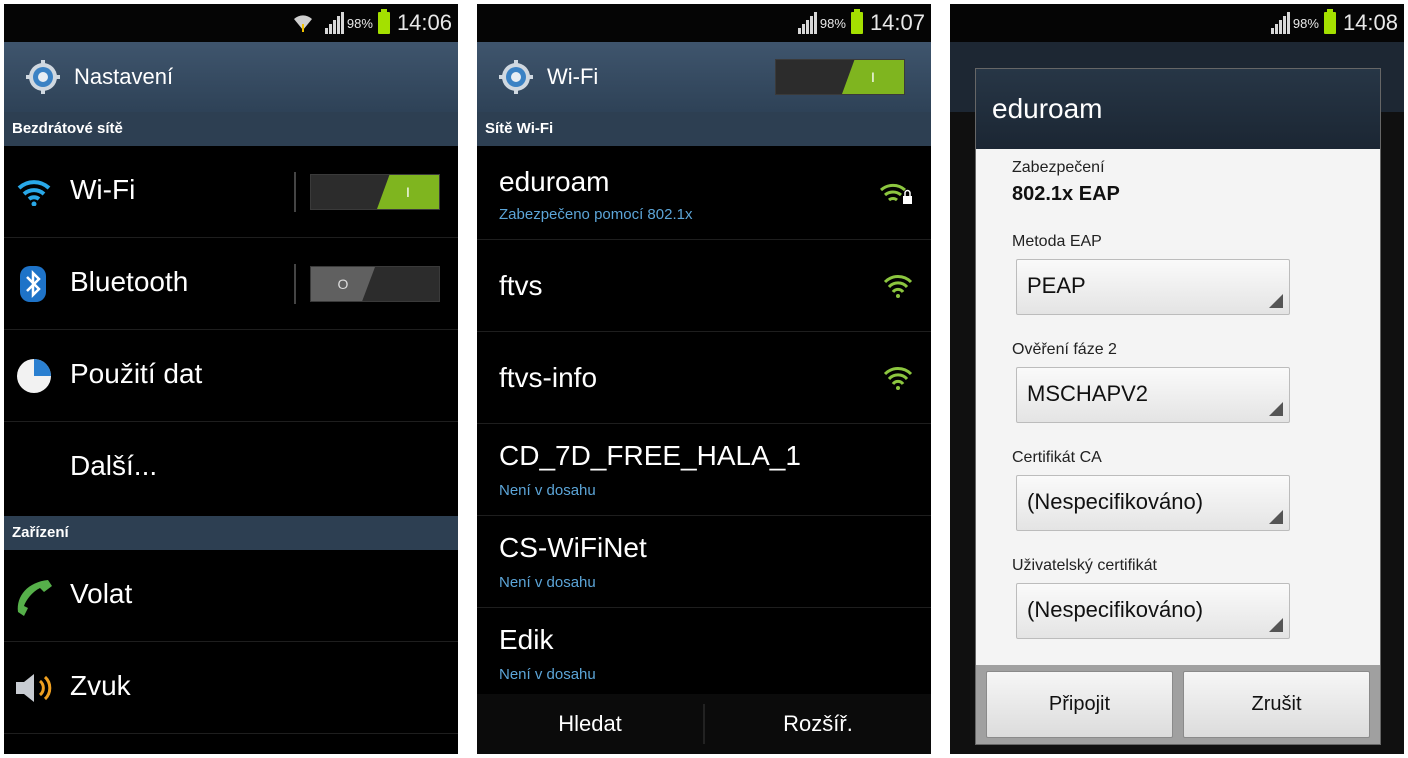 This screenshot has width=1408, height=758. I want to click on ca-cert-select: (Nespecifikováno), so click(1153, 503).